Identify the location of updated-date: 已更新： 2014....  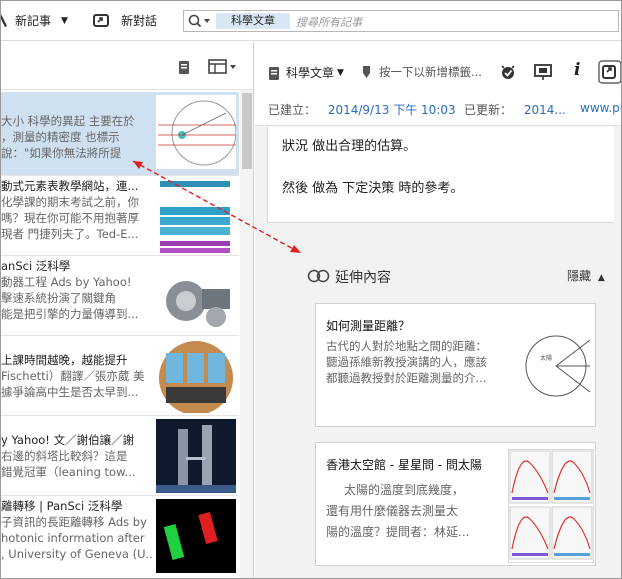
(515, 109).